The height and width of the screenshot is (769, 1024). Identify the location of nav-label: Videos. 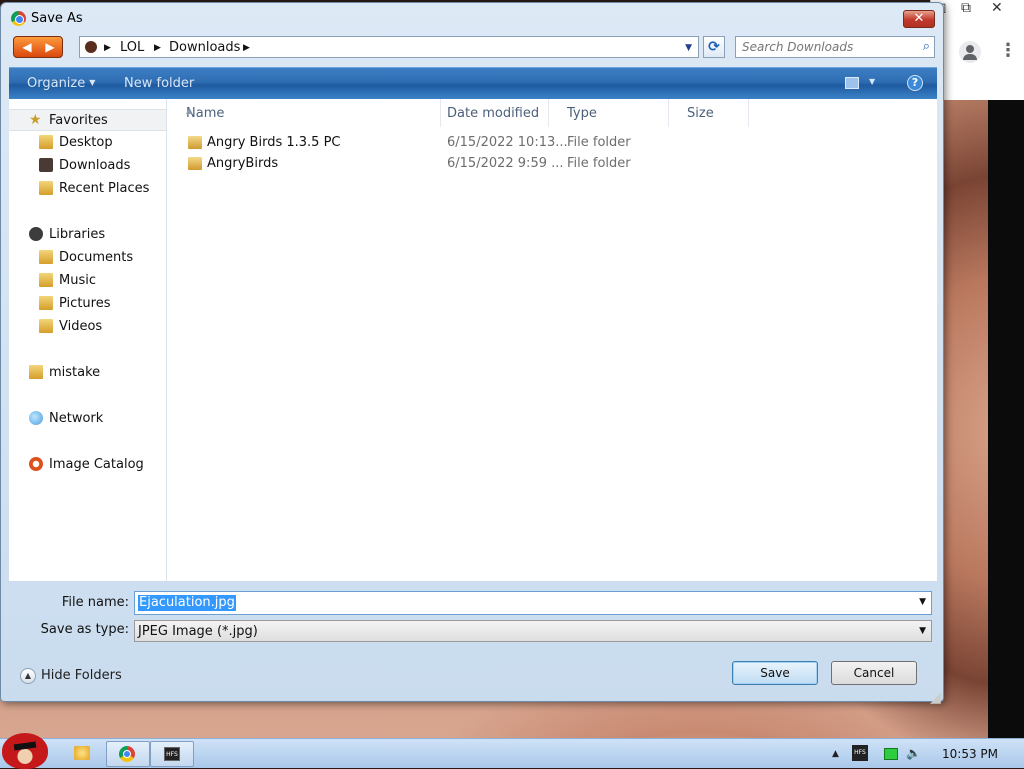
(81, 326).